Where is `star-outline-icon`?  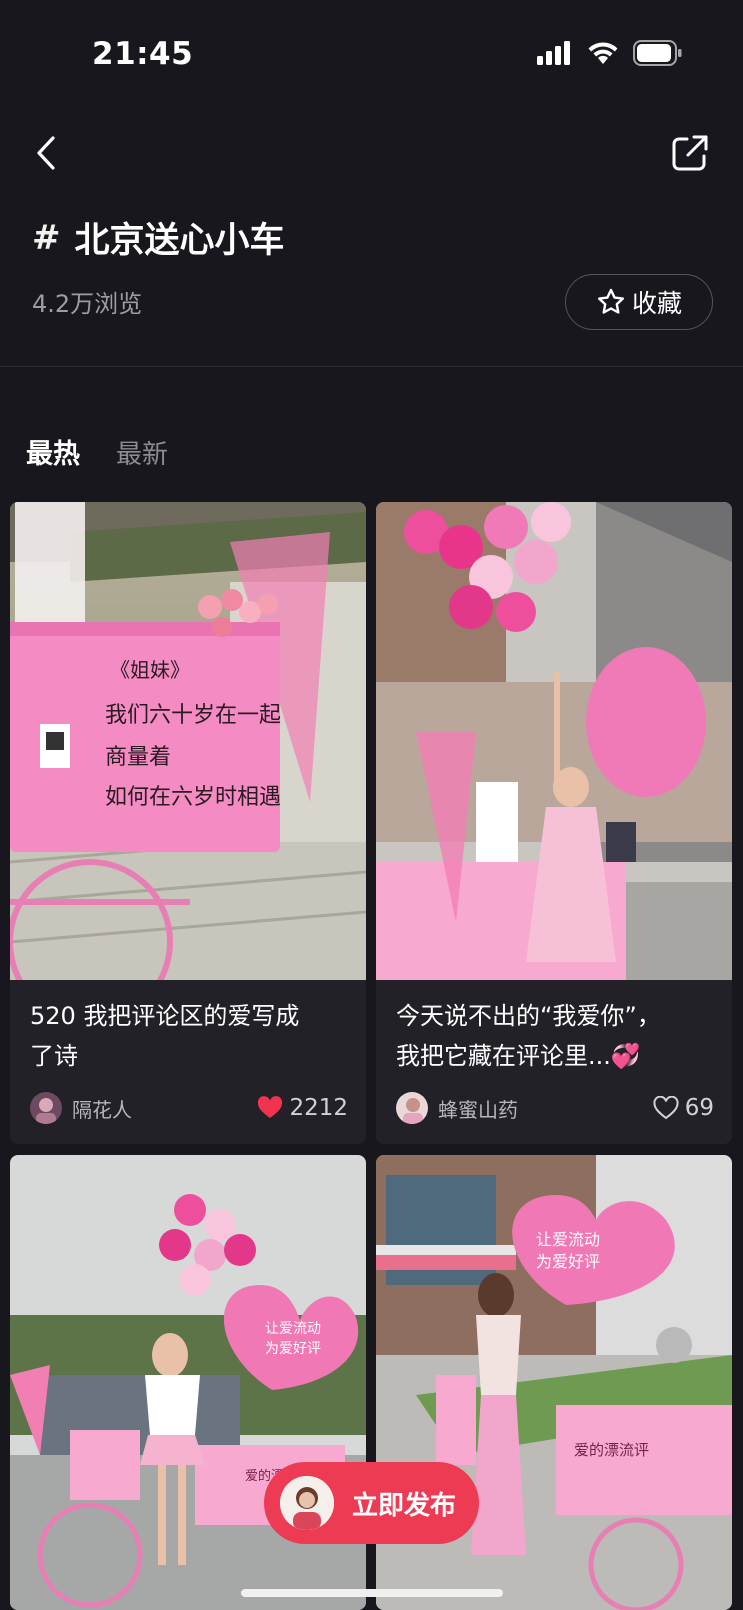
star-outline-icon is located at coordinates (610, 301).